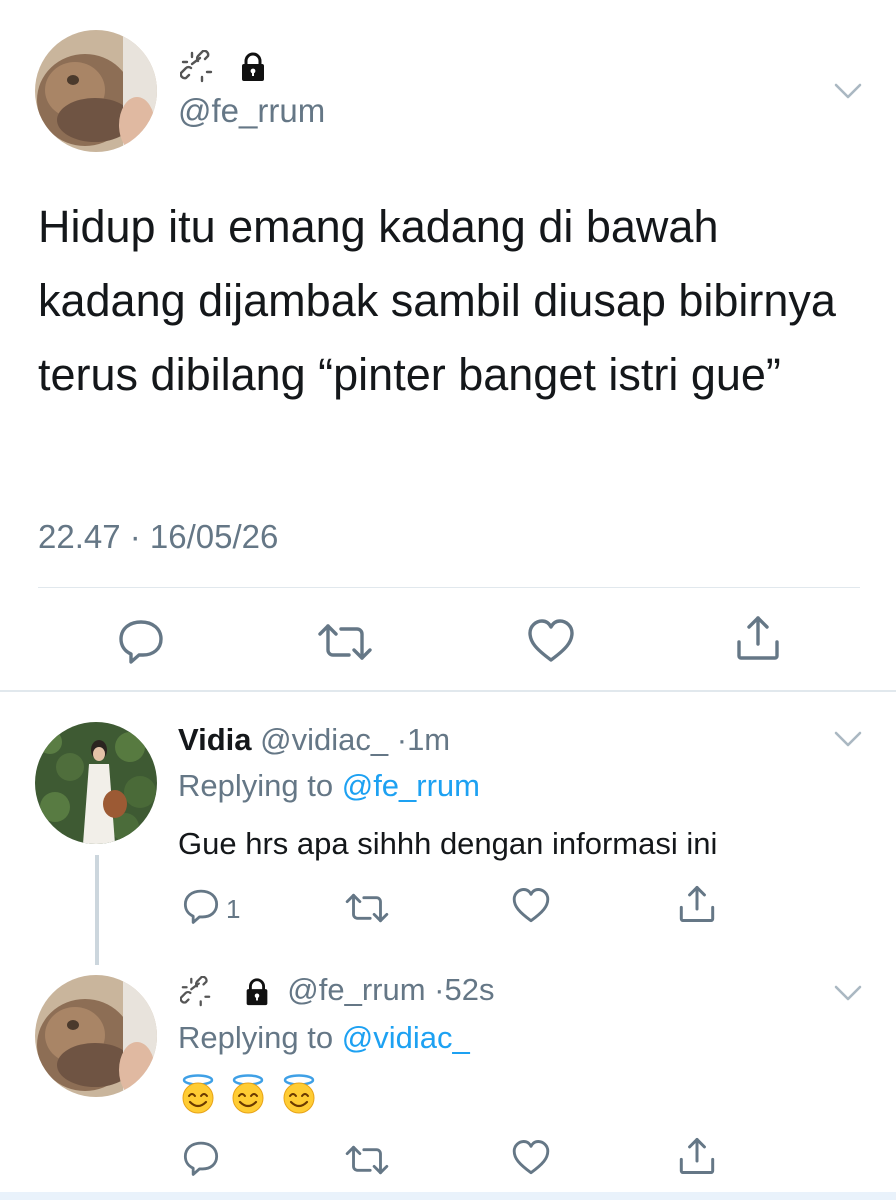  What do you see at coordinates (448, 1196) in the screenshot?
I see `bottom-edge` at bounding box center [448, 1196].